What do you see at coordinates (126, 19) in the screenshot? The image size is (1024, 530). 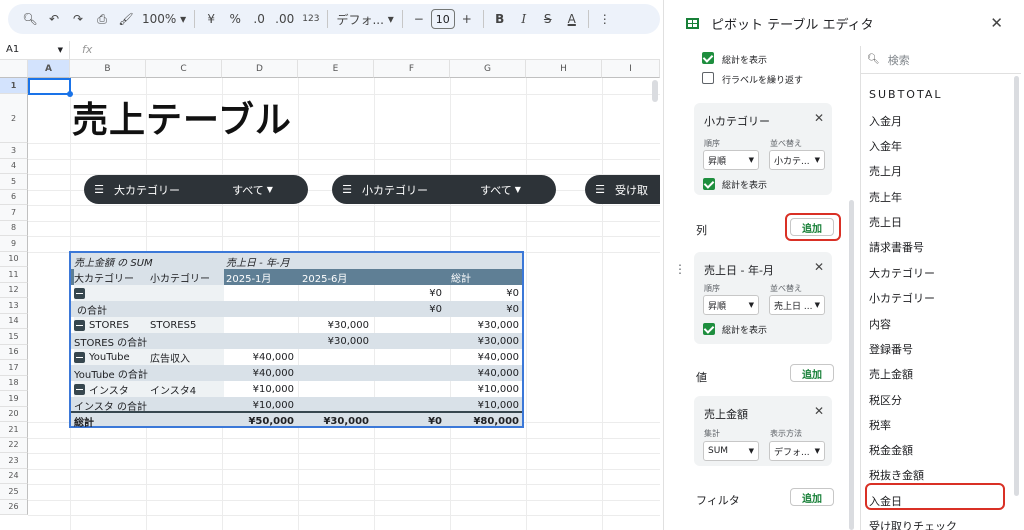 I see `paint-format-icon: 🖌︎` at bounding box center [126, 19].